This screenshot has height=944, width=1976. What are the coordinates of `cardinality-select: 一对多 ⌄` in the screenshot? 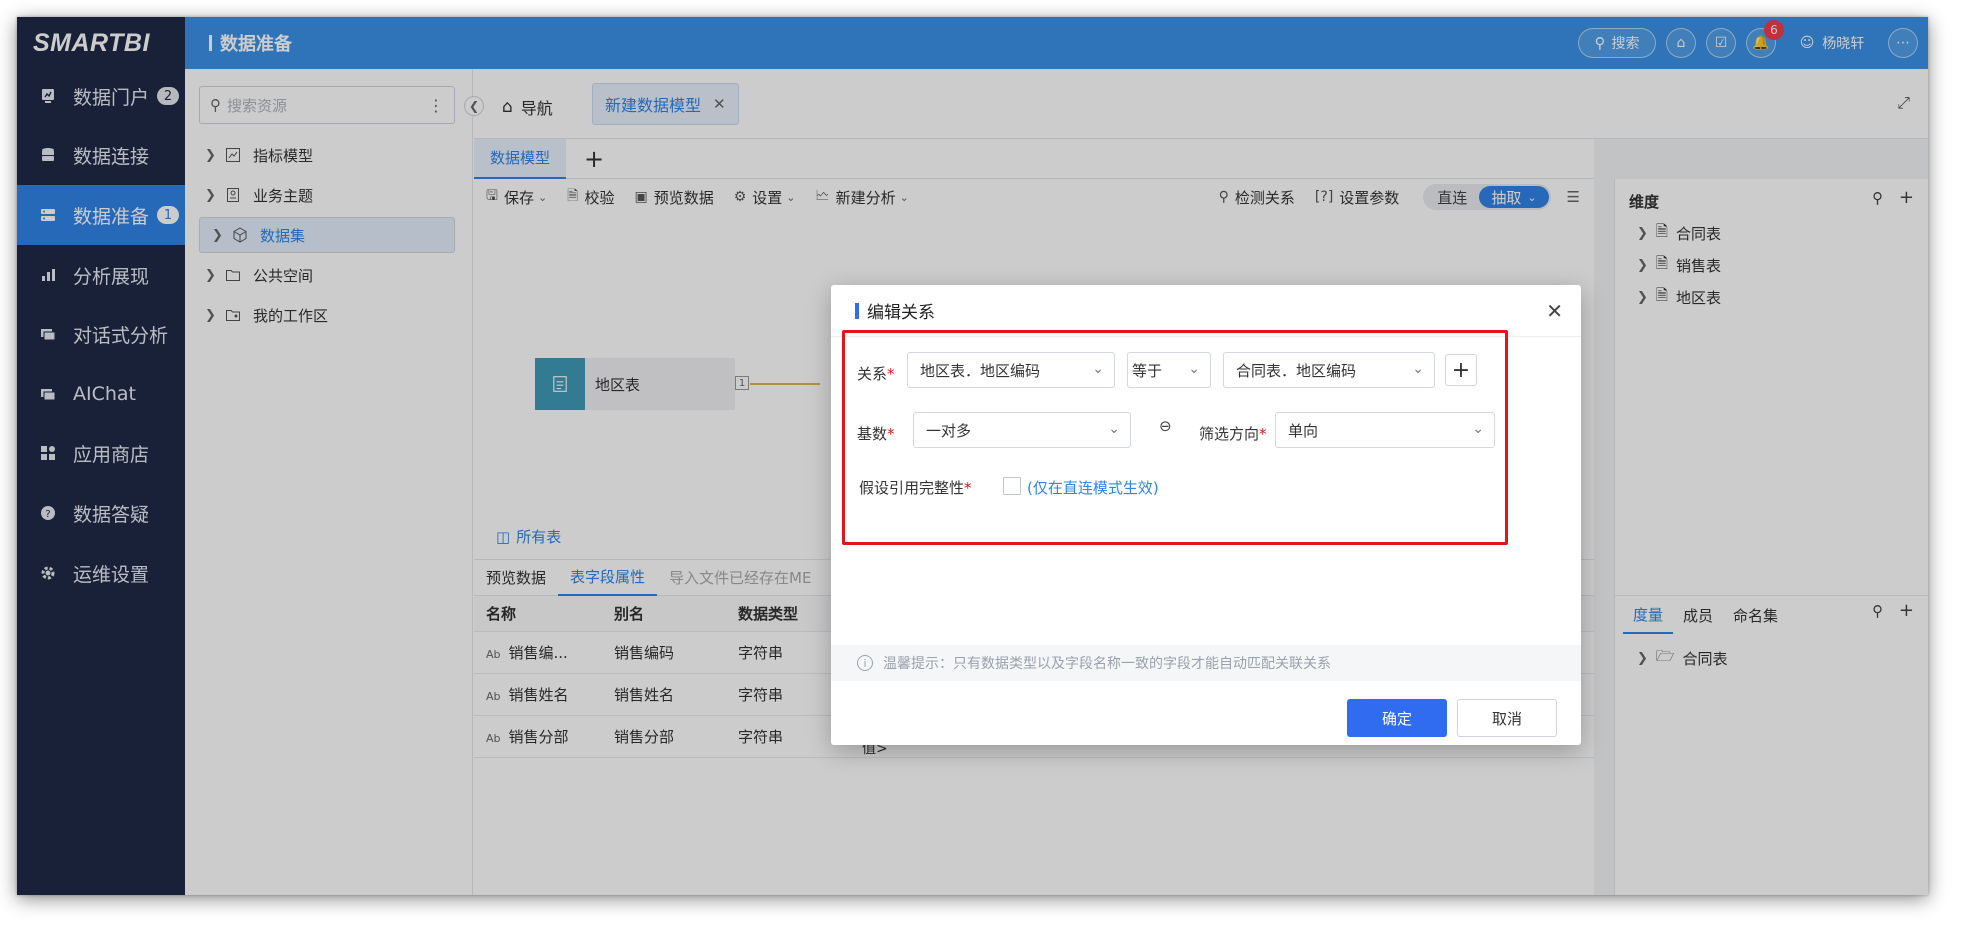 It's located at (1022, 430).